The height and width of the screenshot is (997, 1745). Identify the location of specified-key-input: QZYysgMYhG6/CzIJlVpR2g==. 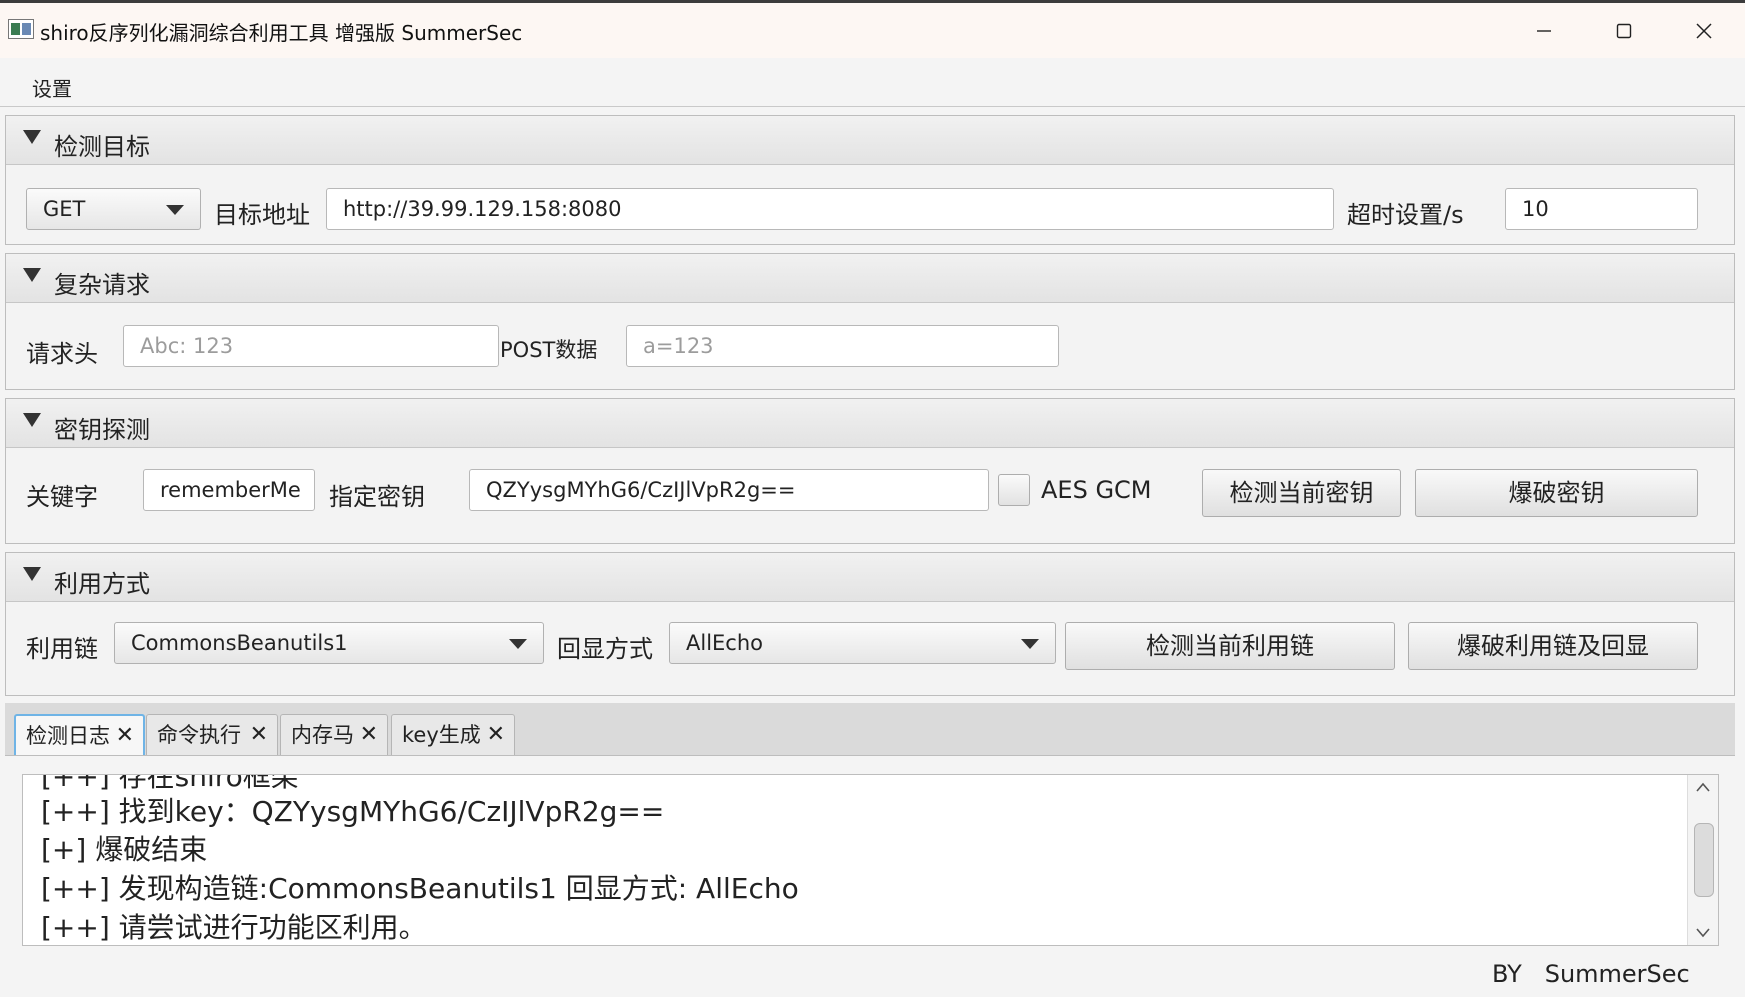
(729, 490).